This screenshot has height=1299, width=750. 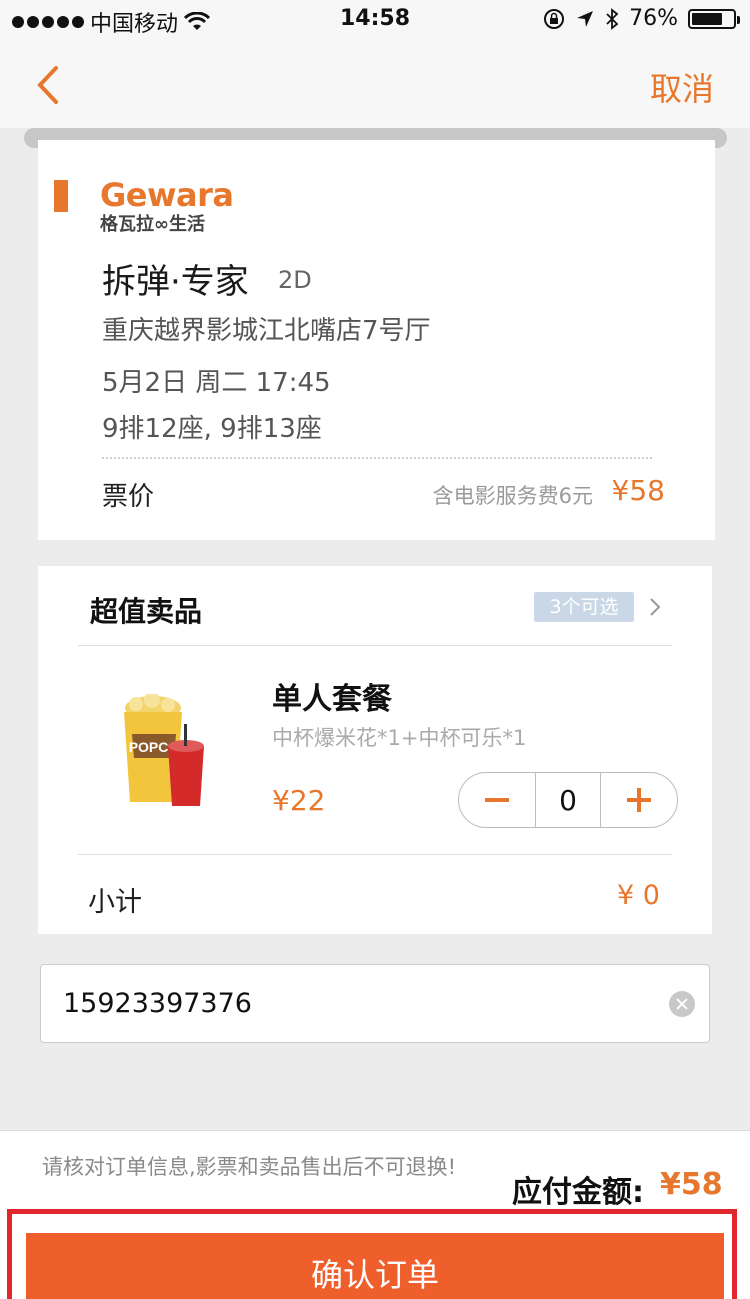 I want to click on plus-icon, so click(x=639, y=800).